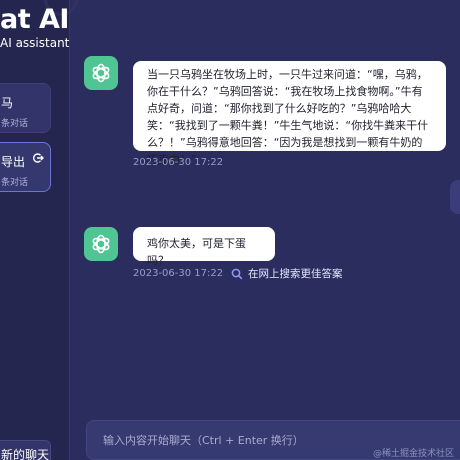 The width and height of the screenshot is (460, 460). What do you see at coordinates (13, 162) in the screenshot?
I see `conversation-title: 导出` at bounding box center [13, 162].